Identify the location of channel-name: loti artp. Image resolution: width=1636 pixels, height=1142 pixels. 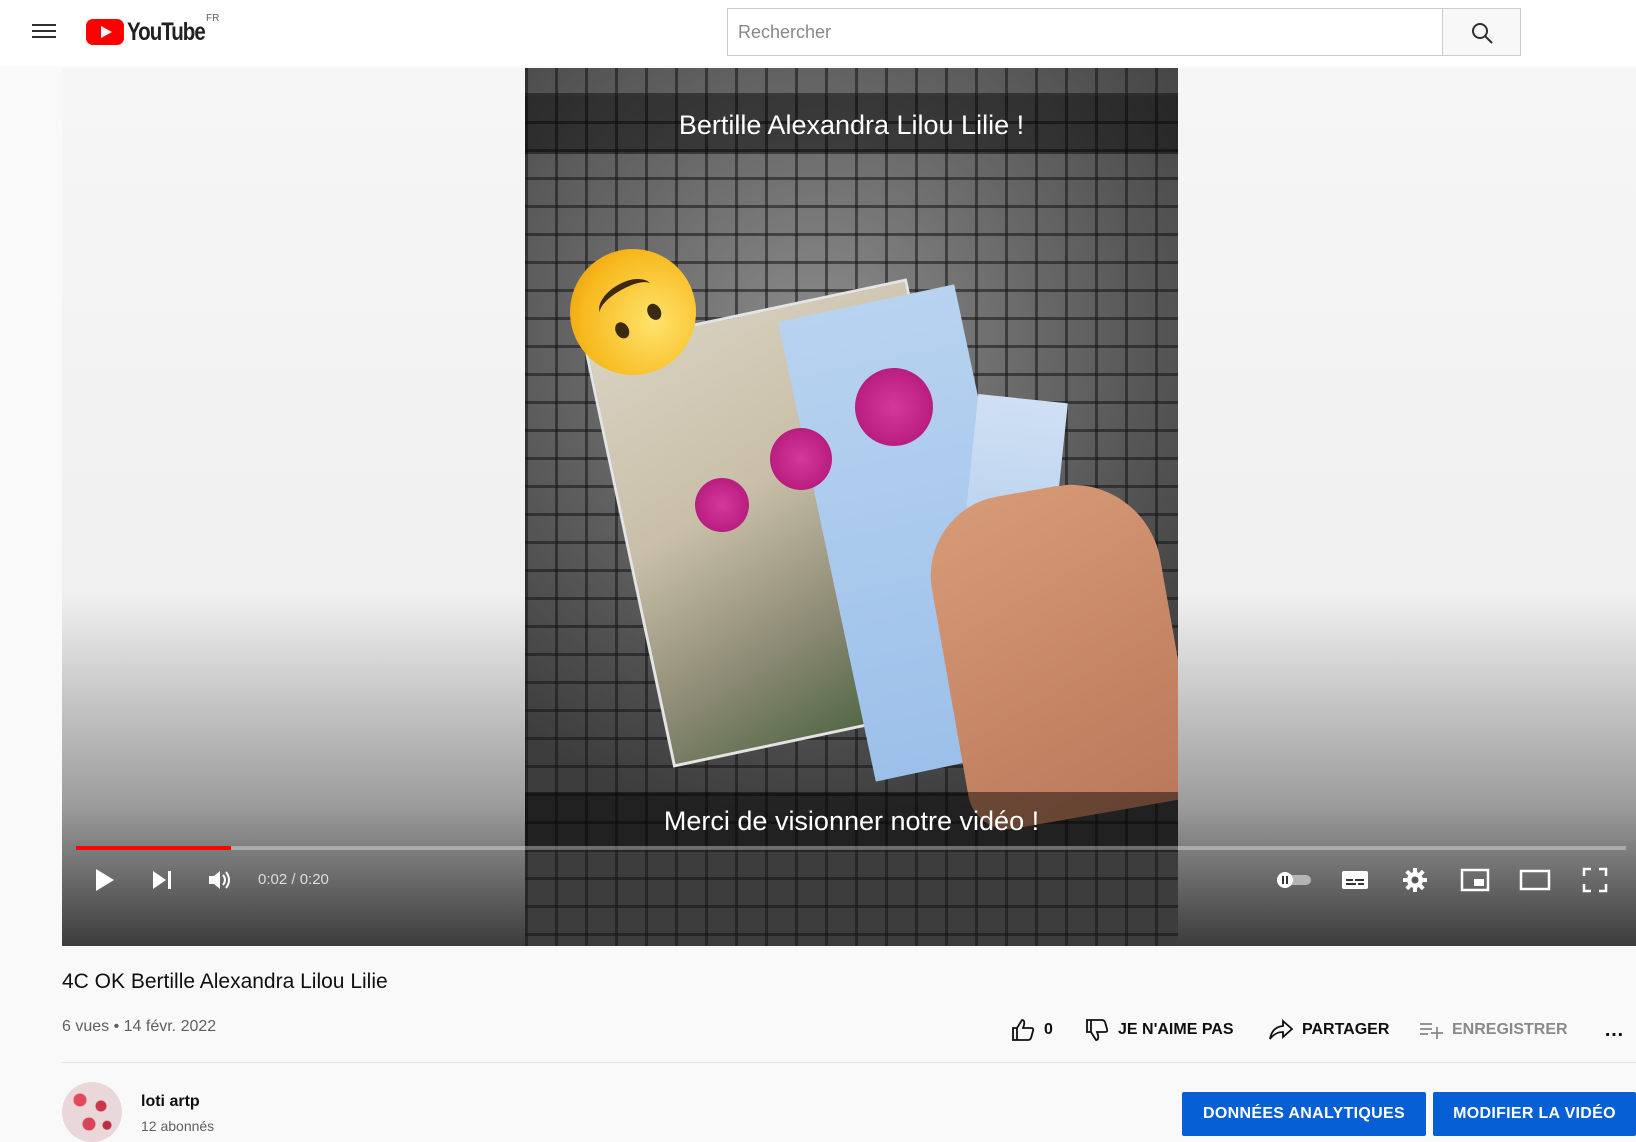
(170, 1102).